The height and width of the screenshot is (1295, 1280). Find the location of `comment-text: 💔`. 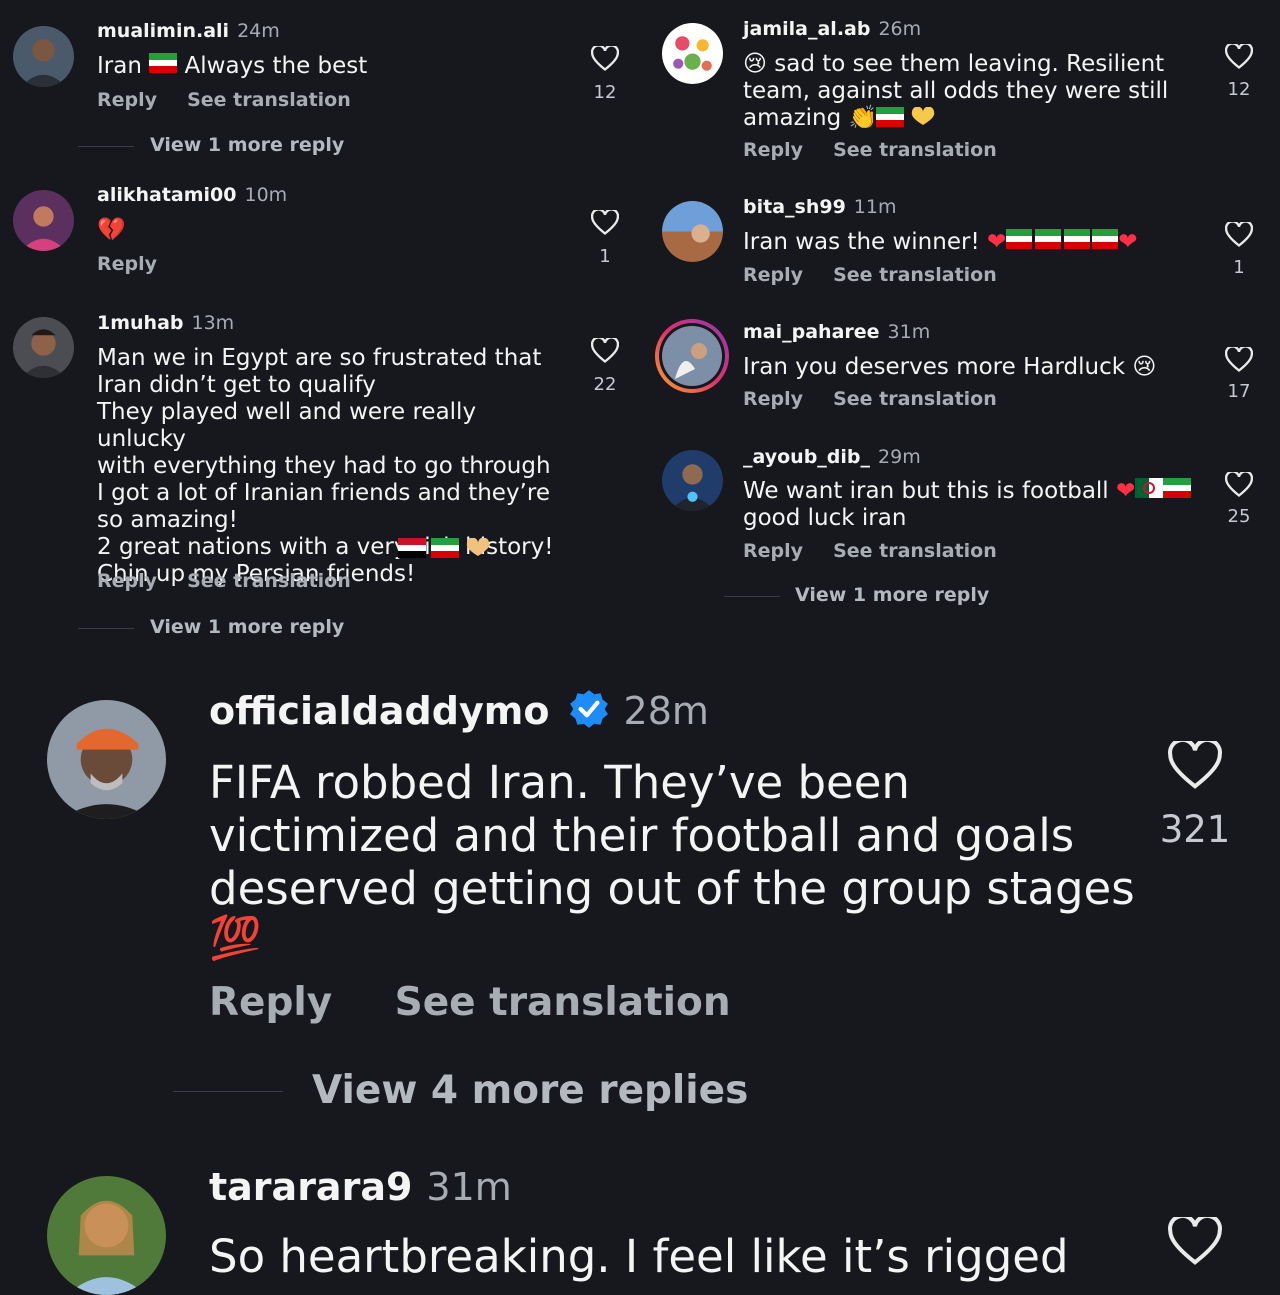

comment-text: 💔 is located at coordinates (111, 230).